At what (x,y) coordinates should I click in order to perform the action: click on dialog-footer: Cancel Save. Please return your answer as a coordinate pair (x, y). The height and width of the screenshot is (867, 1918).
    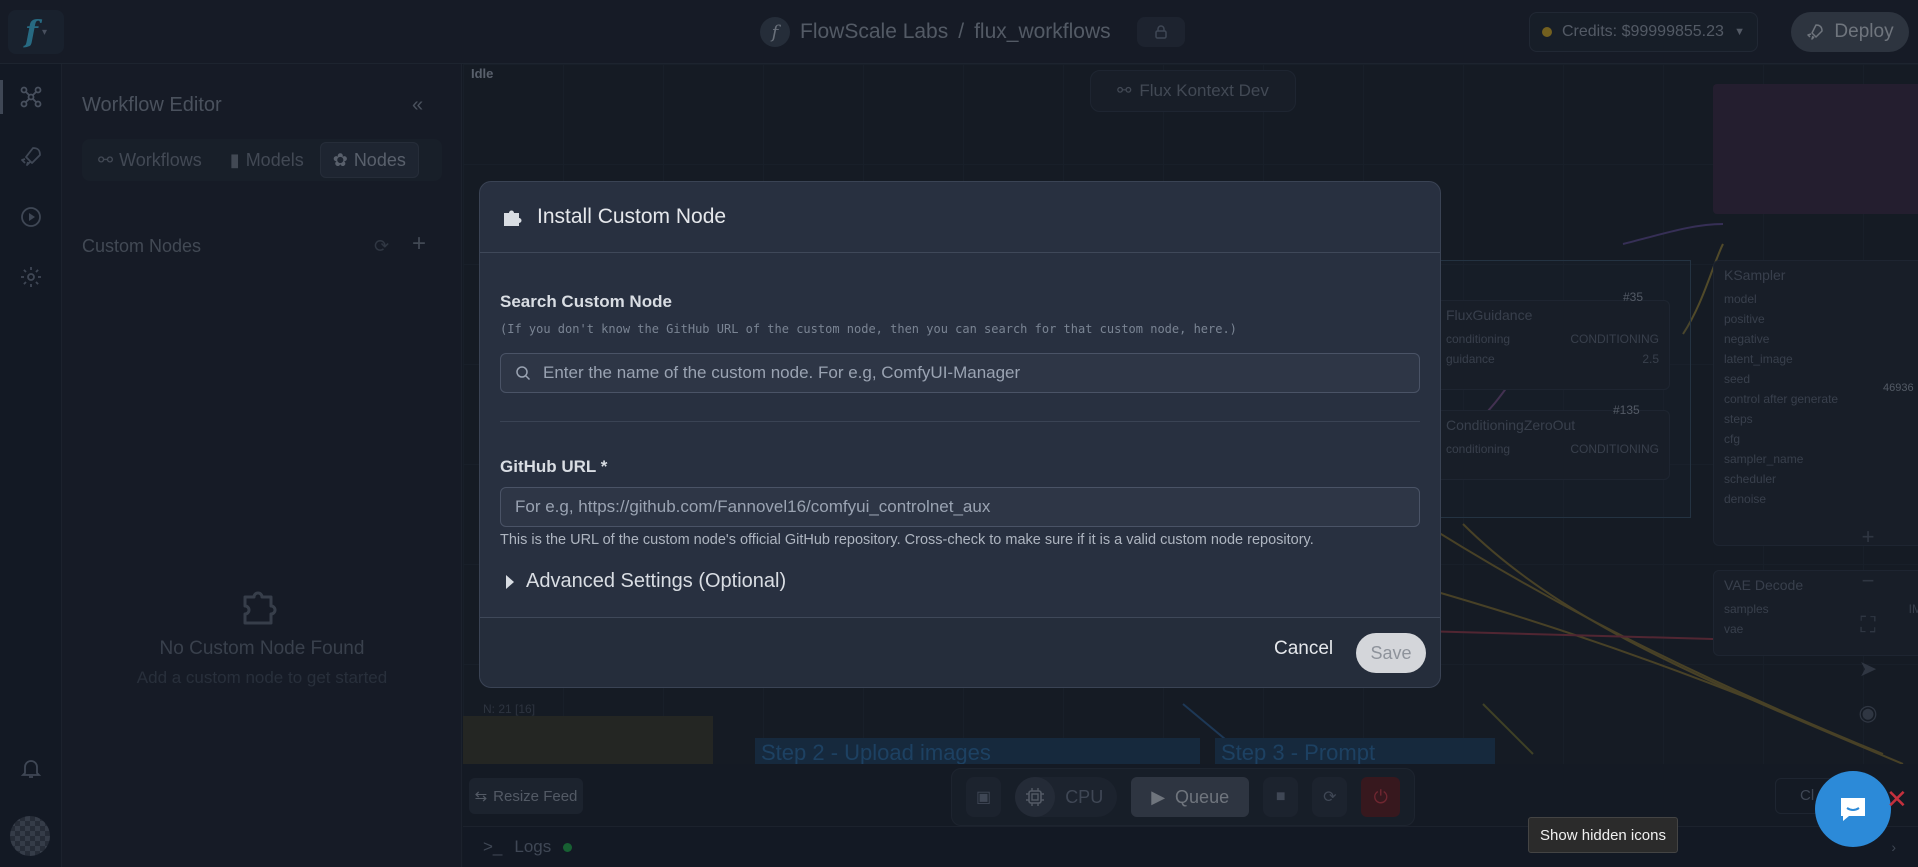
    Looking at the image, I should click on (960, 652).